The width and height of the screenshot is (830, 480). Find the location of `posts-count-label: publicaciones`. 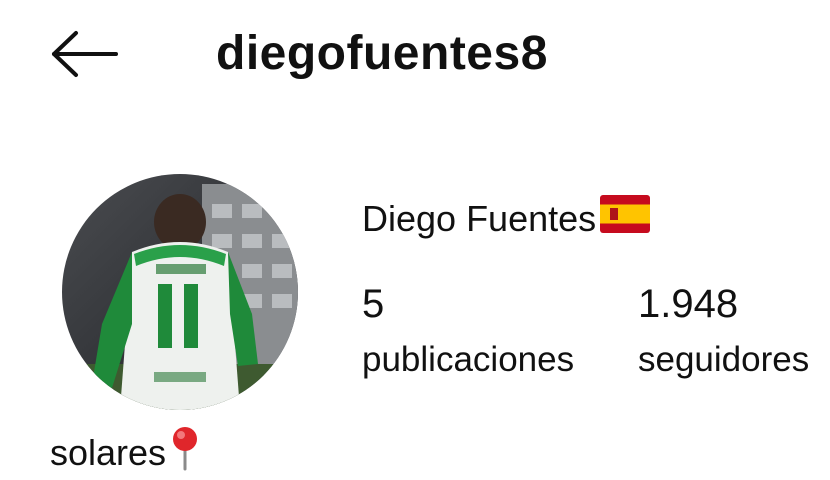

posts-count-label: publicaciones is located at coordinates (468, 359).